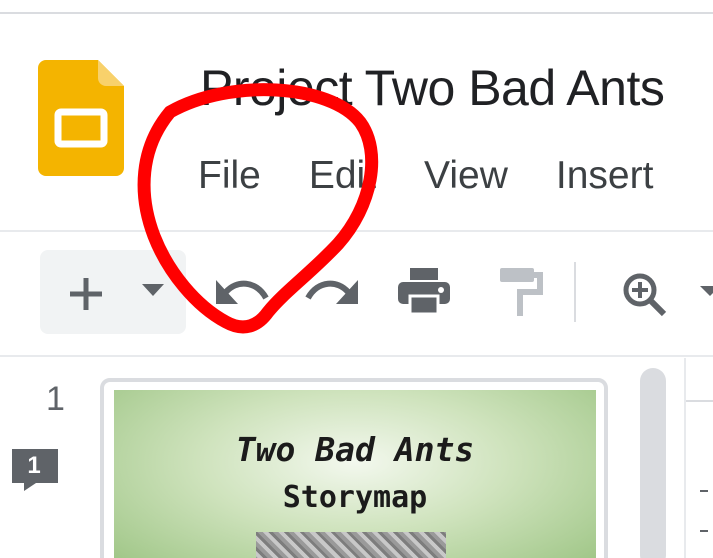 This screenshot has height=558, width=713. Describe the element at coordinates (355, 497) in the screenshot. I see `slide-subtitle-text: Storymap` at that location.